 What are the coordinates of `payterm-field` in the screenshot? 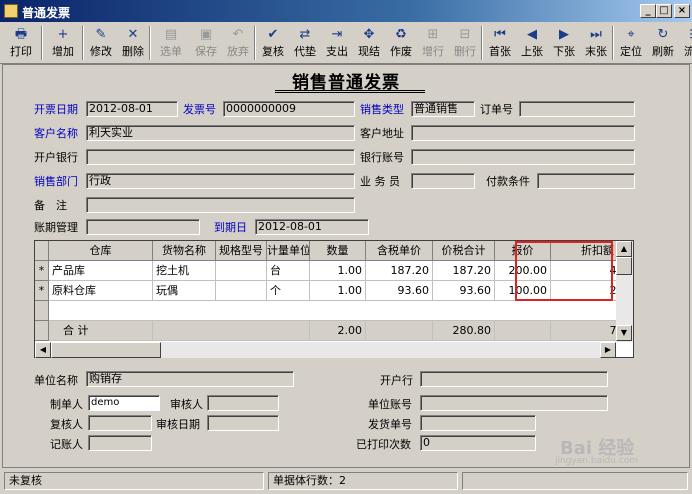 It's located at (586, 181).